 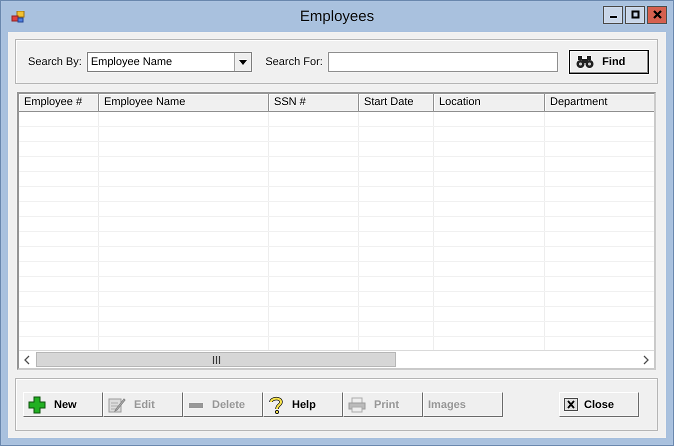 What do you see at coordinates (63, 404) in the screenshot?
I see `new-button: New` at bounding box center [63, 404].